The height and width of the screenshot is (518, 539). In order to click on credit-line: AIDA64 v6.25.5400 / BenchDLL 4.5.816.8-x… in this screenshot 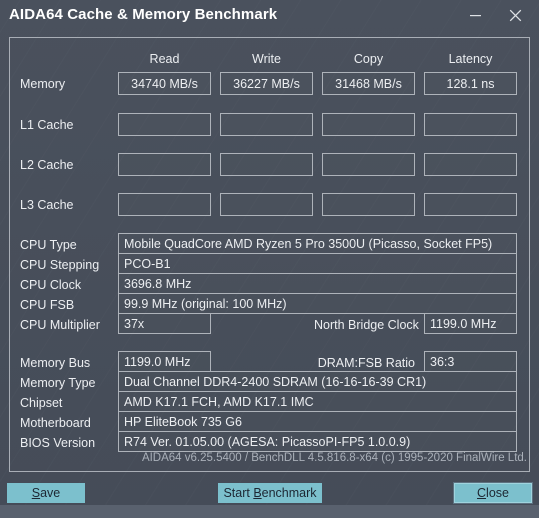, I will do `click(334, 458)`.